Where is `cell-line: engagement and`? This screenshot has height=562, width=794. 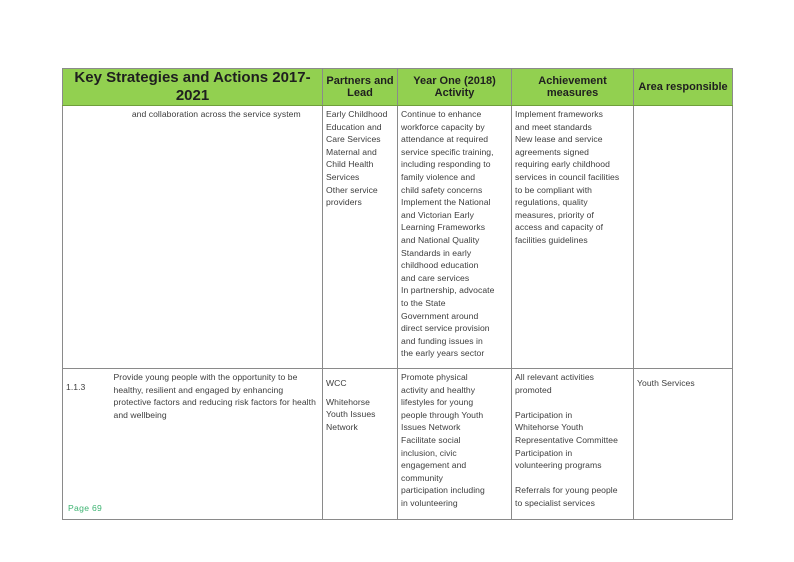 cell-line: engagement and is located at coordinates (434, 465).